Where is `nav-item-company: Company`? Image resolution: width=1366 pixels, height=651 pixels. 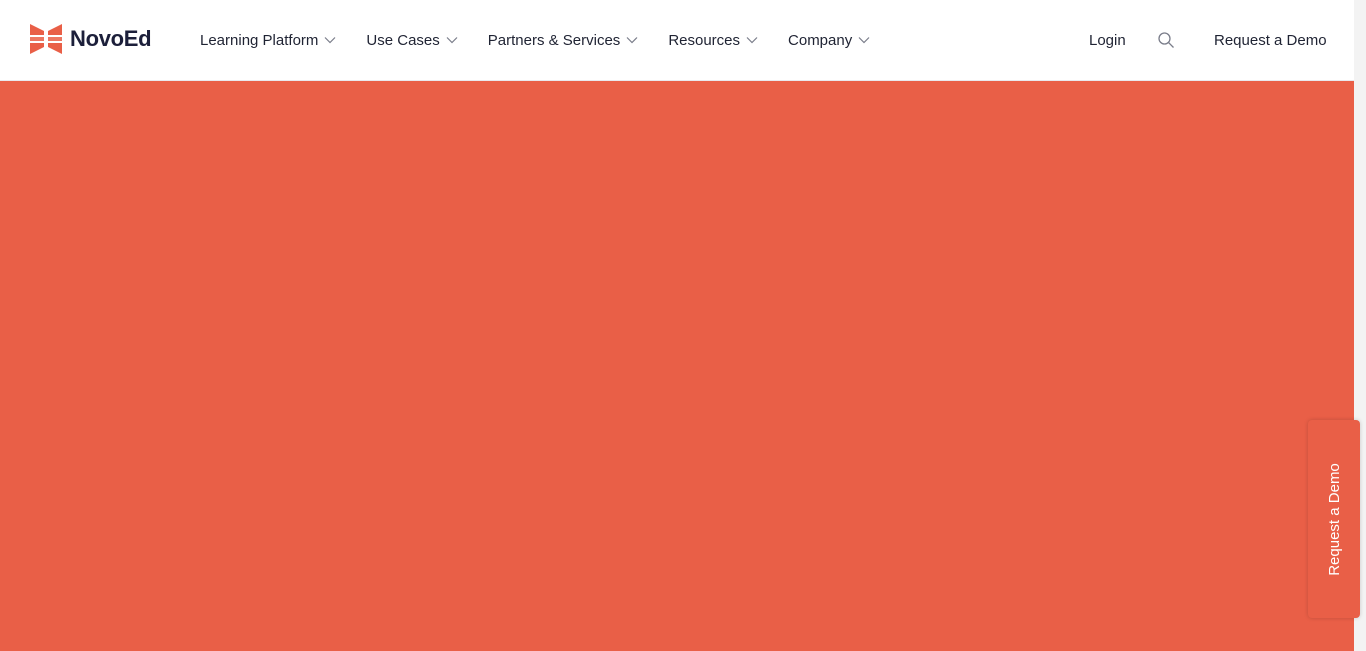
nav-item-company: Company is located at coordinates (829, 40).